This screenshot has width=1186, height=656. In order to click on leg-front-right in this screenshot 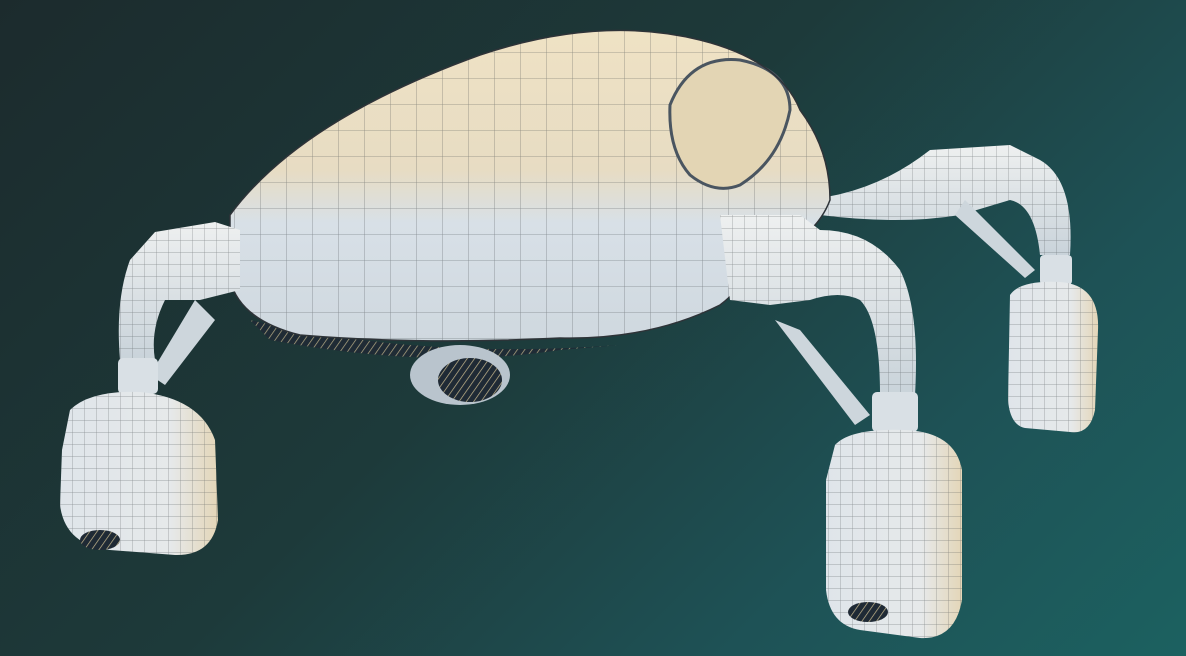, I will do `click(841, 427)`.